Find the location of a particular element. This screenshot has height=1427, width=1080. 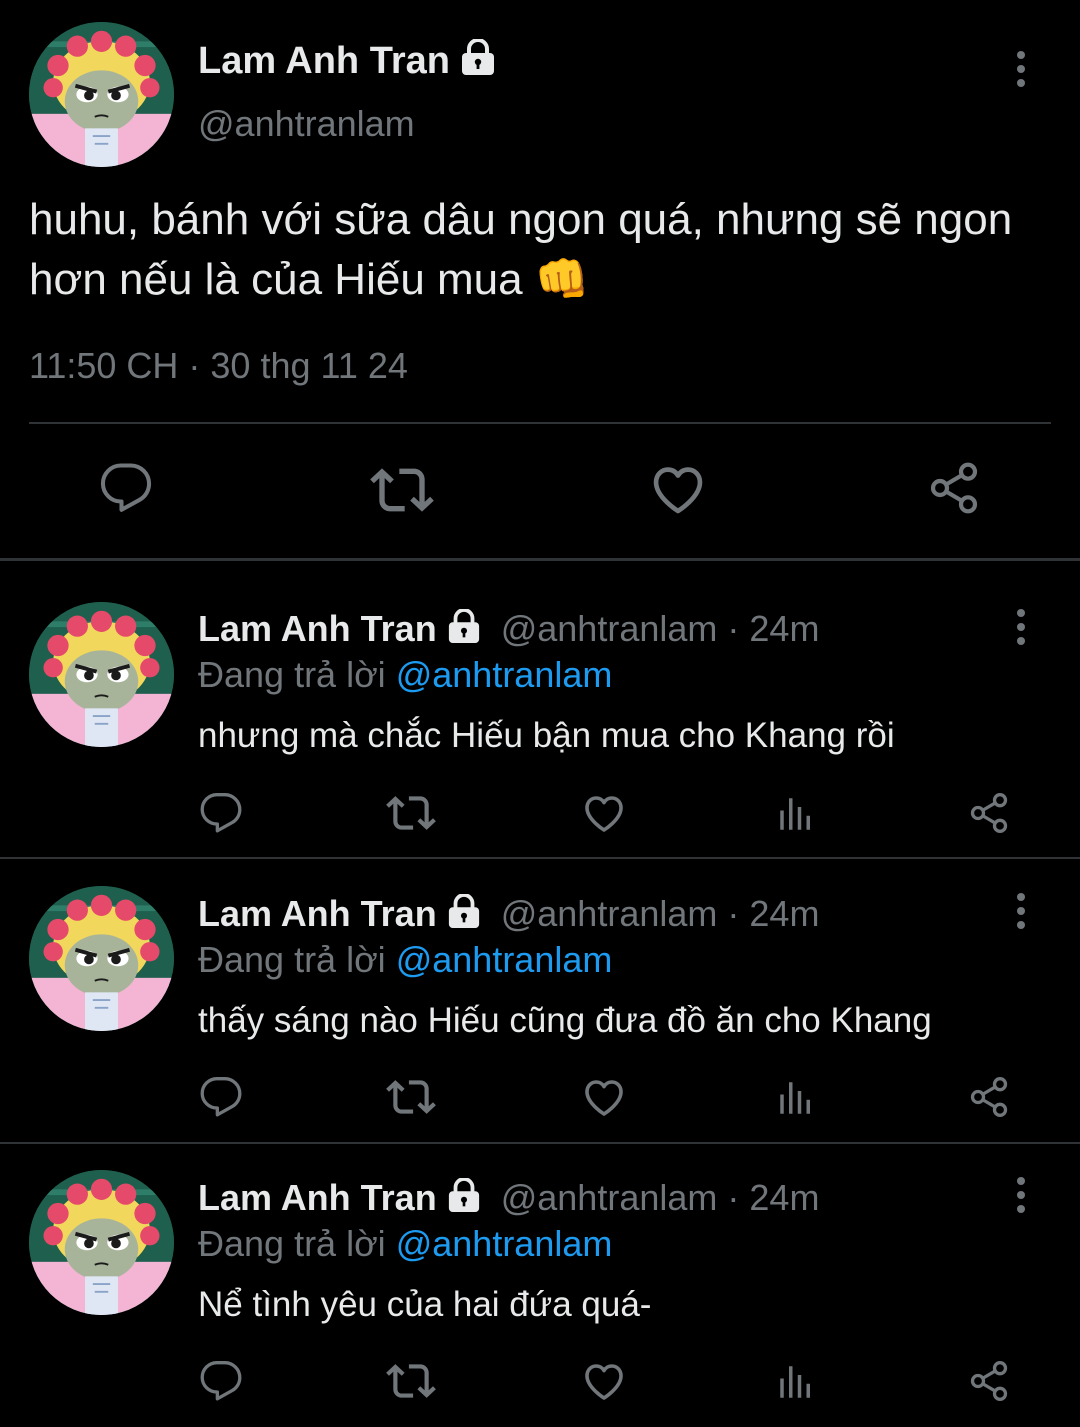

tweet-text: nhưng mà chắc Hiếu bận mua cho Khang rồi is located at coordinates (546, 735).